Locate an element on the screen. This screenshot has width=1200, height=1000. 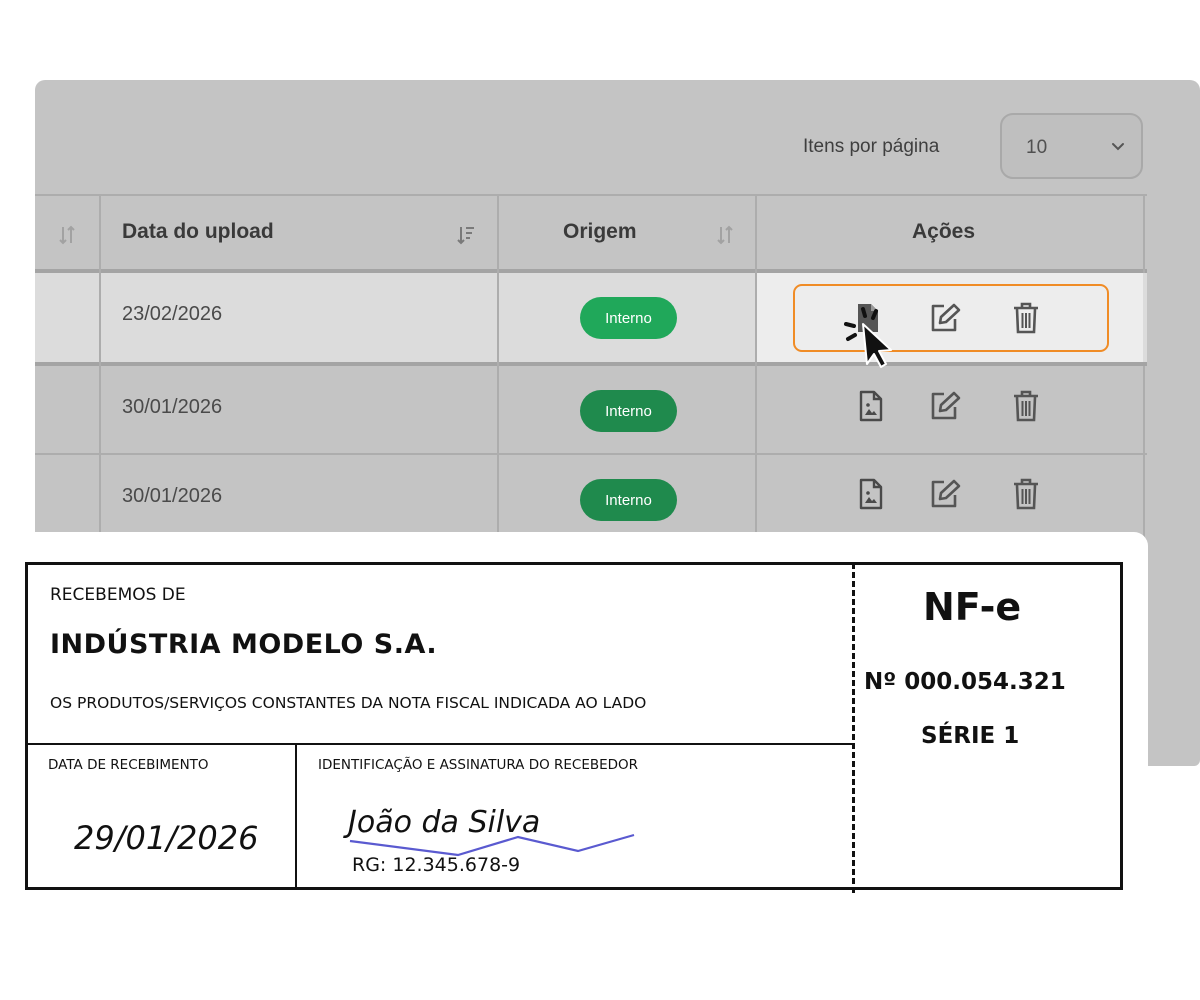
chevron-down-icon is located at coordinates (1118, 147).